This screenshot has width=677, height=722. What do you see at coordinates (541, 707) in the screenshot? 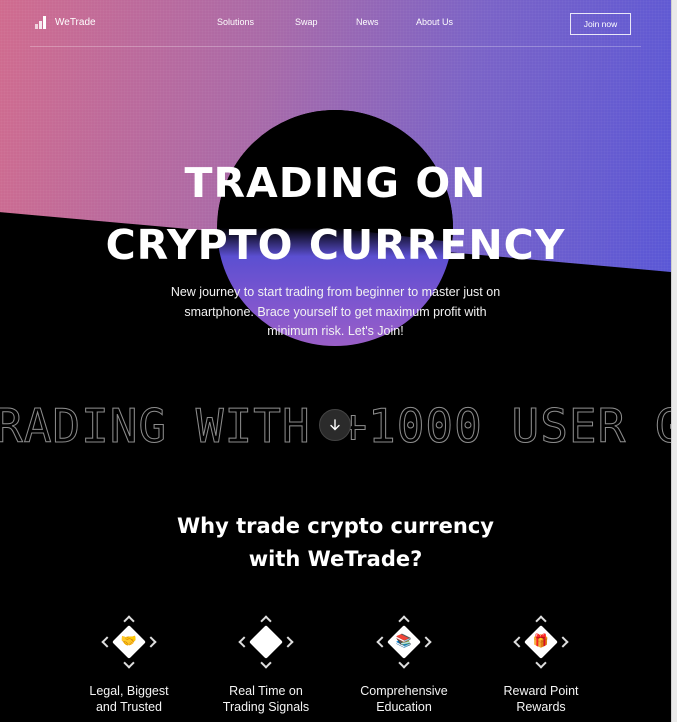
I see `feature-label-line-2: Rewards` at bounding box center [541, 707].